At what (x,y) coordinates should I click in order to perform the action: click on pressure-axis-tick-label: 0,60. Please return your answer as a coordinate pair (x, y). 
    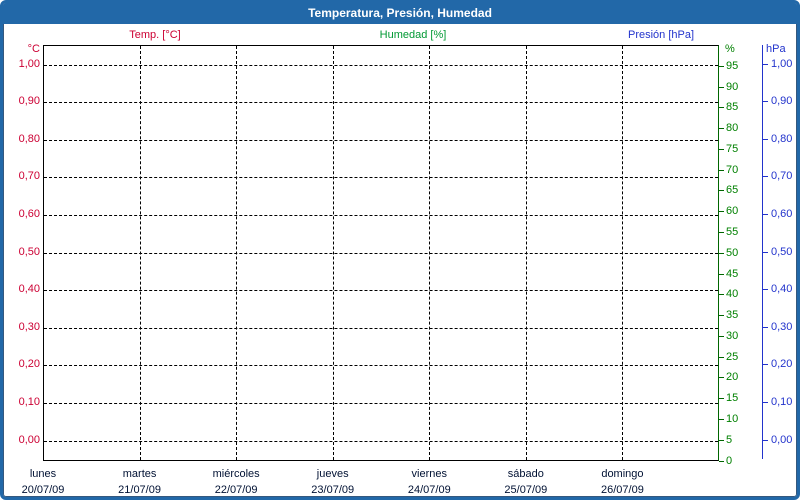
    Looking at the image, I should click on (782, 213).